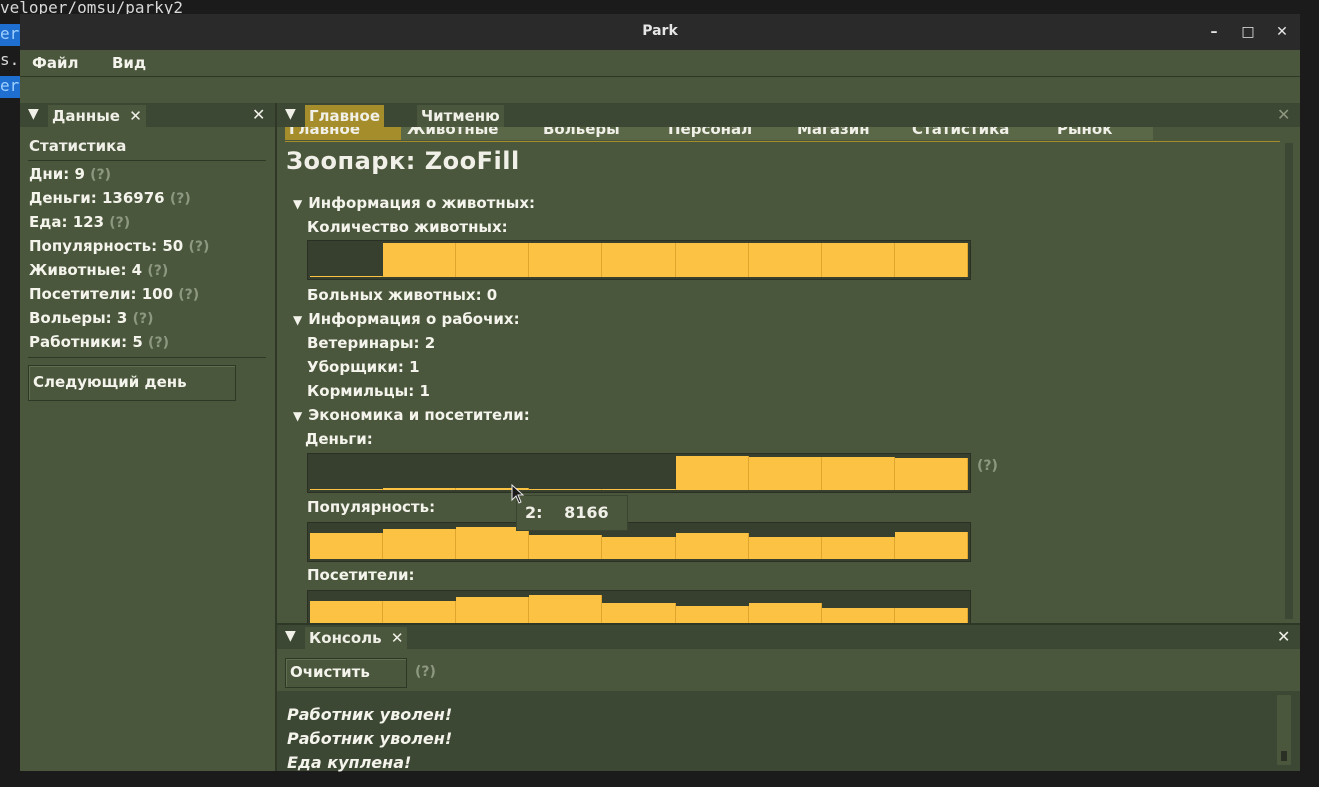 The height and width of the screenshot is (787, 1319). Describe the element at coordinates (1284, 730) in the screenshot. I see `console-scrollbar` at that location.